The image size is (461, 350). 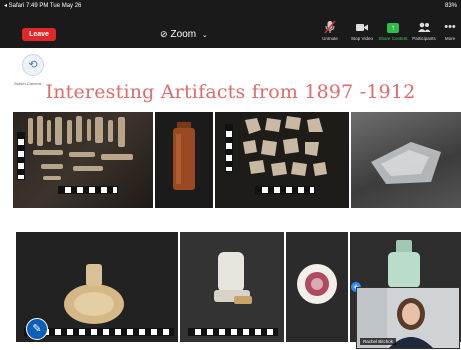 What do you see at coordinates (330, 38) in the screenshot?
I see `unmute-label: Unmute` at bounding box center [330, 38].